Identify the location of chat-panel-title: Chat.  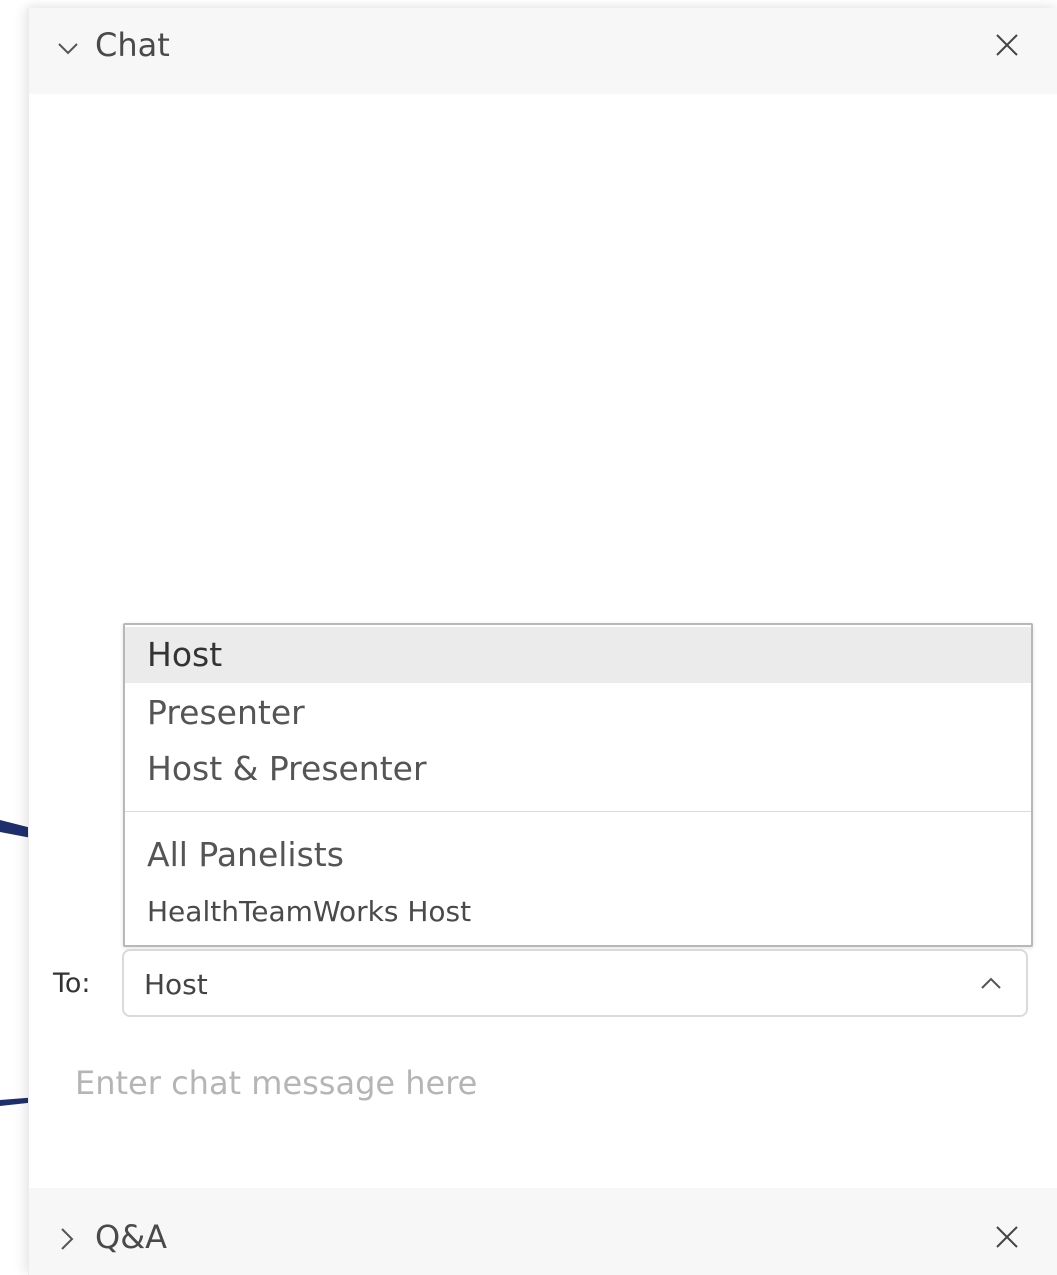
(132, 45).